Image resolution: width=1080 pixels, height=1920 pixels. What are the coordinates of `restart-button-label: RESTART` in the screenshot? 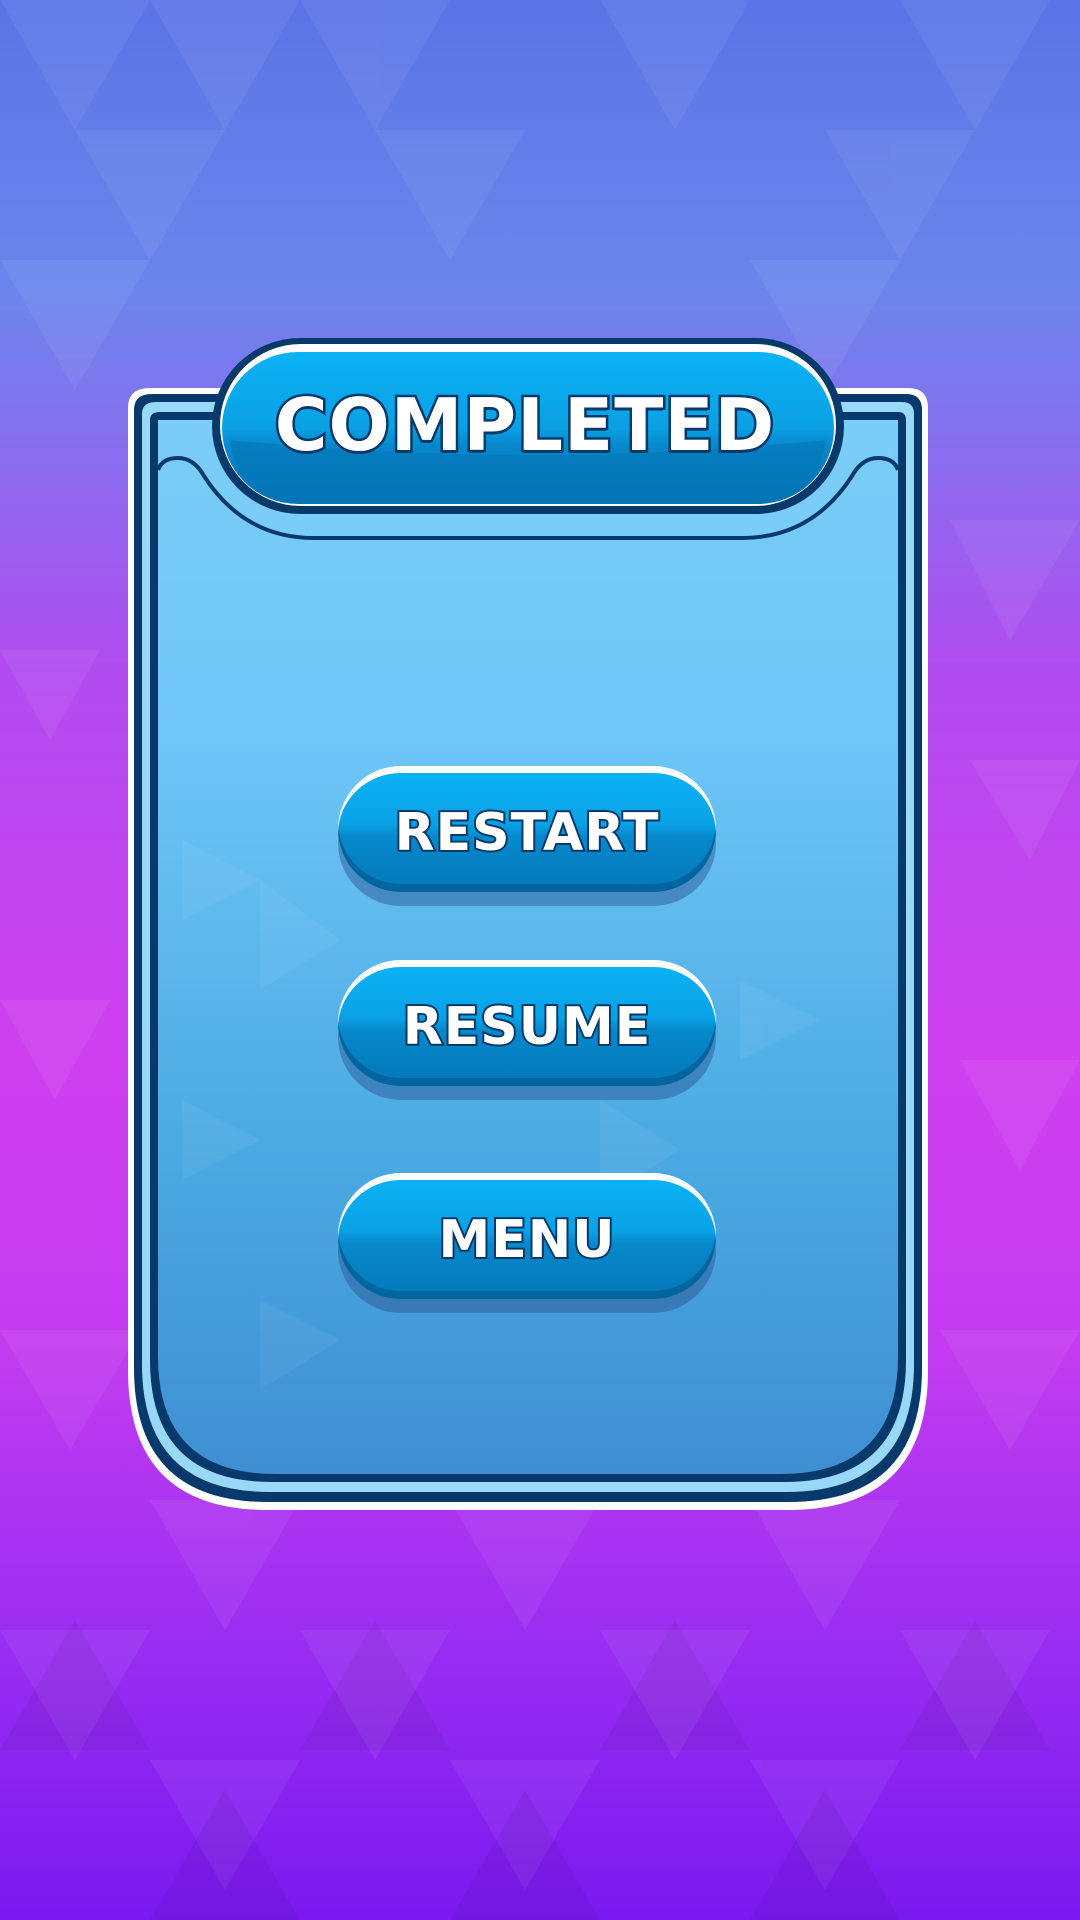 It's located at (527, 833).